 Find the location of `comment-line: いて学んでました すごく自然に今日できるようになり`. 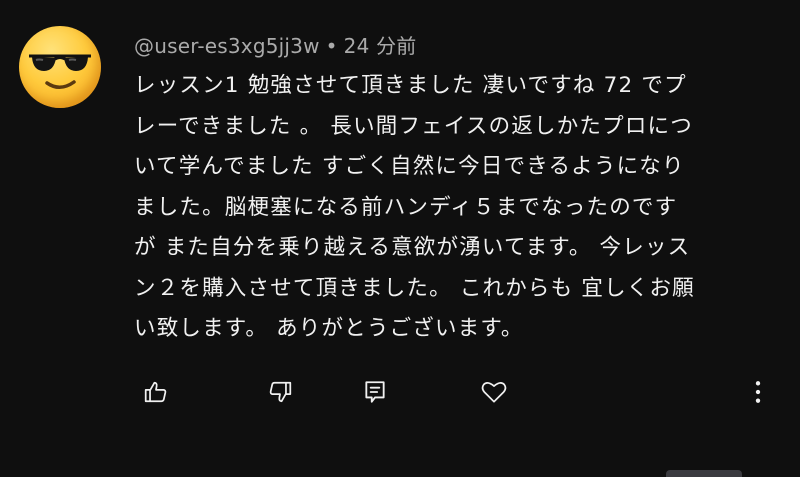

comment-line: いて学んでました すごく自然に今日できるようになり is located at coordinates (409, 166).